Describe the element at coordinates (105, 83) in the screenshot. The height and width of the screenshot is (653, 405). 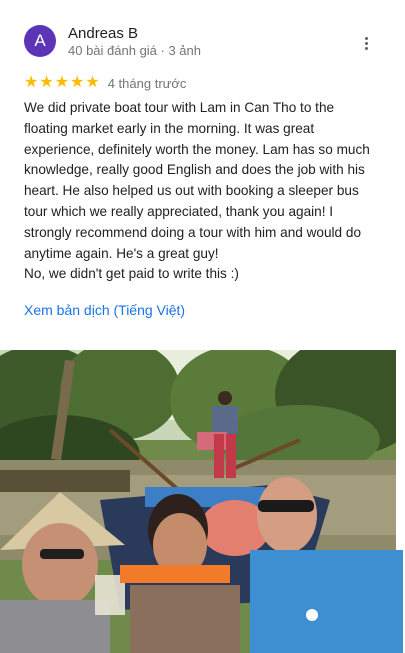
I see `rating-row: ★ ★ ★ ★ ★ 4 tháng trước` at that location.